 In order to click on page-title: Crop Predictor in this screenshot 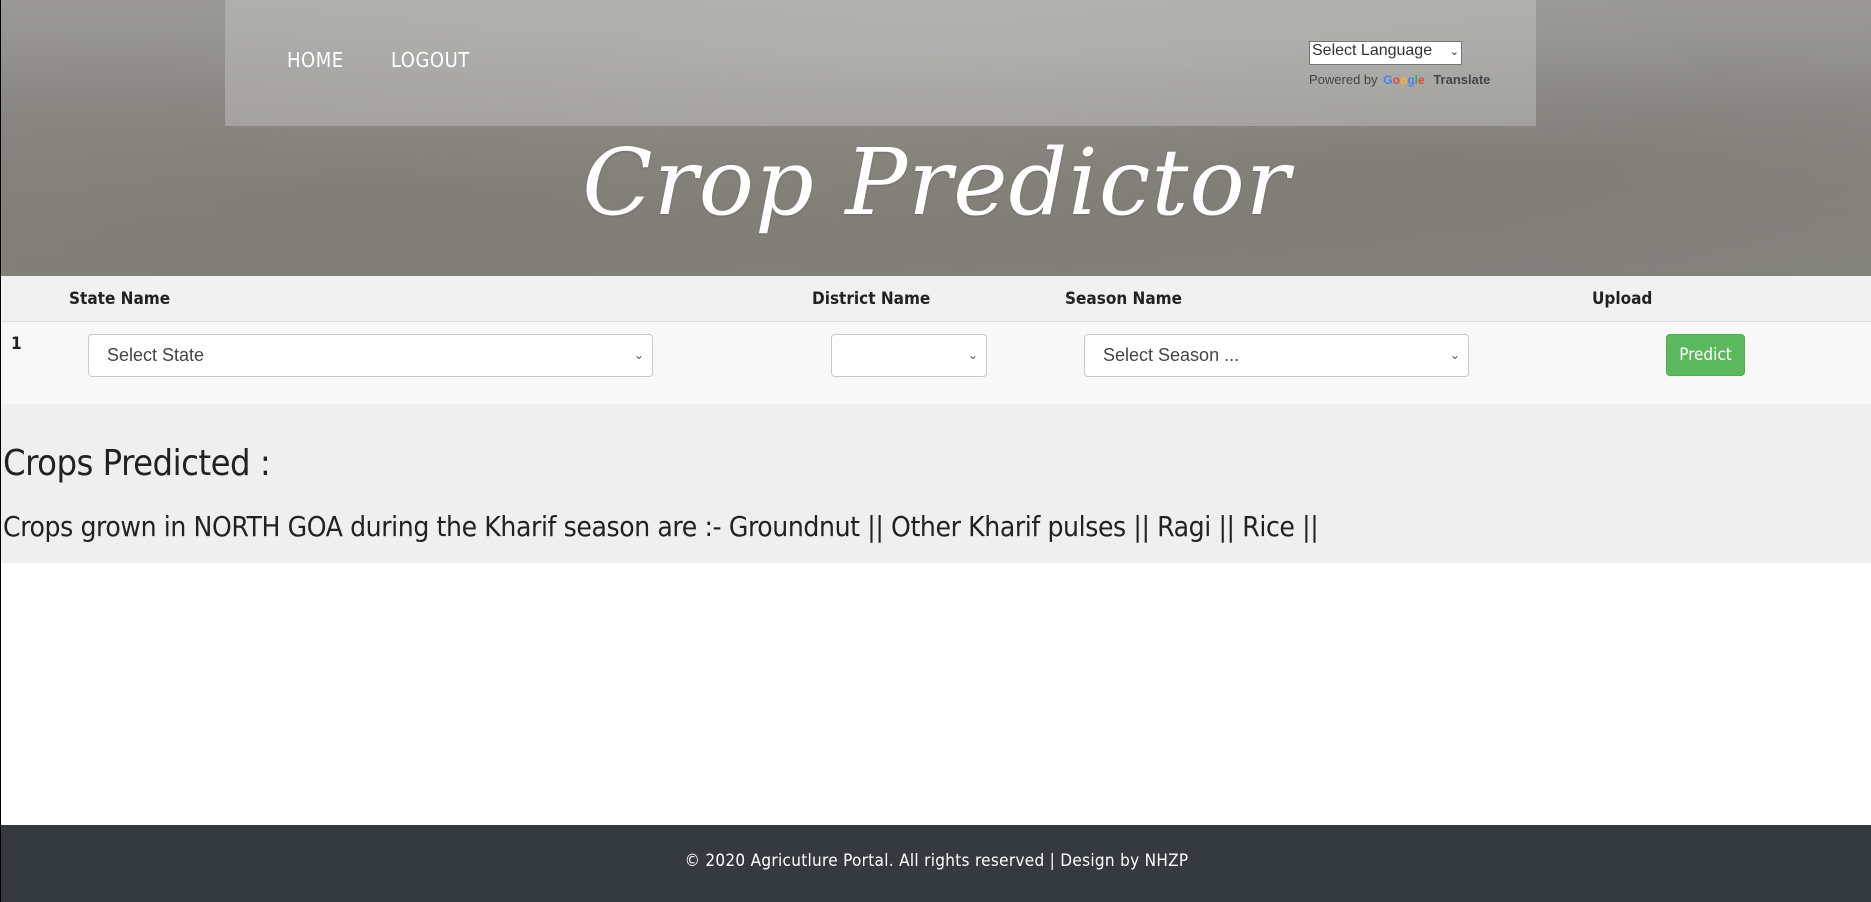, I will do `click(936, 182)`.